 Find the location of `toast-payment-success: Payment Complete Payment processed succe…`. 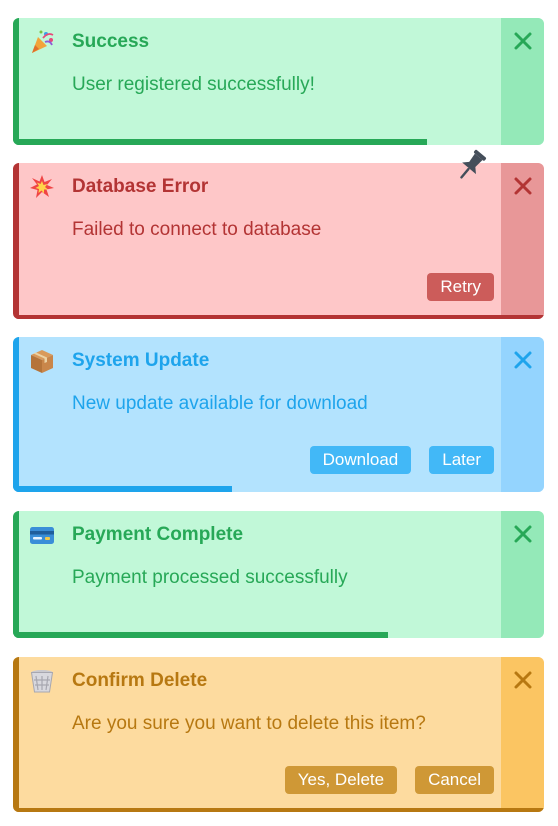

toast-payment-success: Payment Complete Payment processed succe… is located at coordinates (278, 574).